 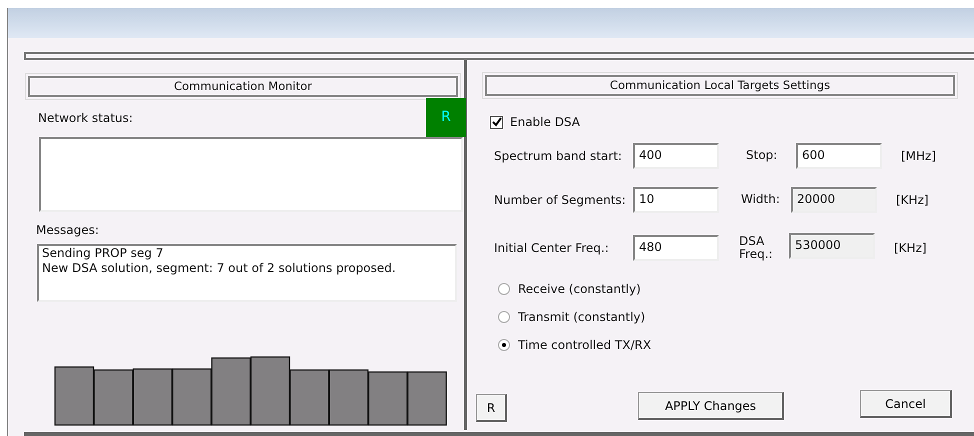 What do you see at coordinates (67, 230) in the screenshot?
I see `field-label: Messages:` at bounding box center [67, 230].